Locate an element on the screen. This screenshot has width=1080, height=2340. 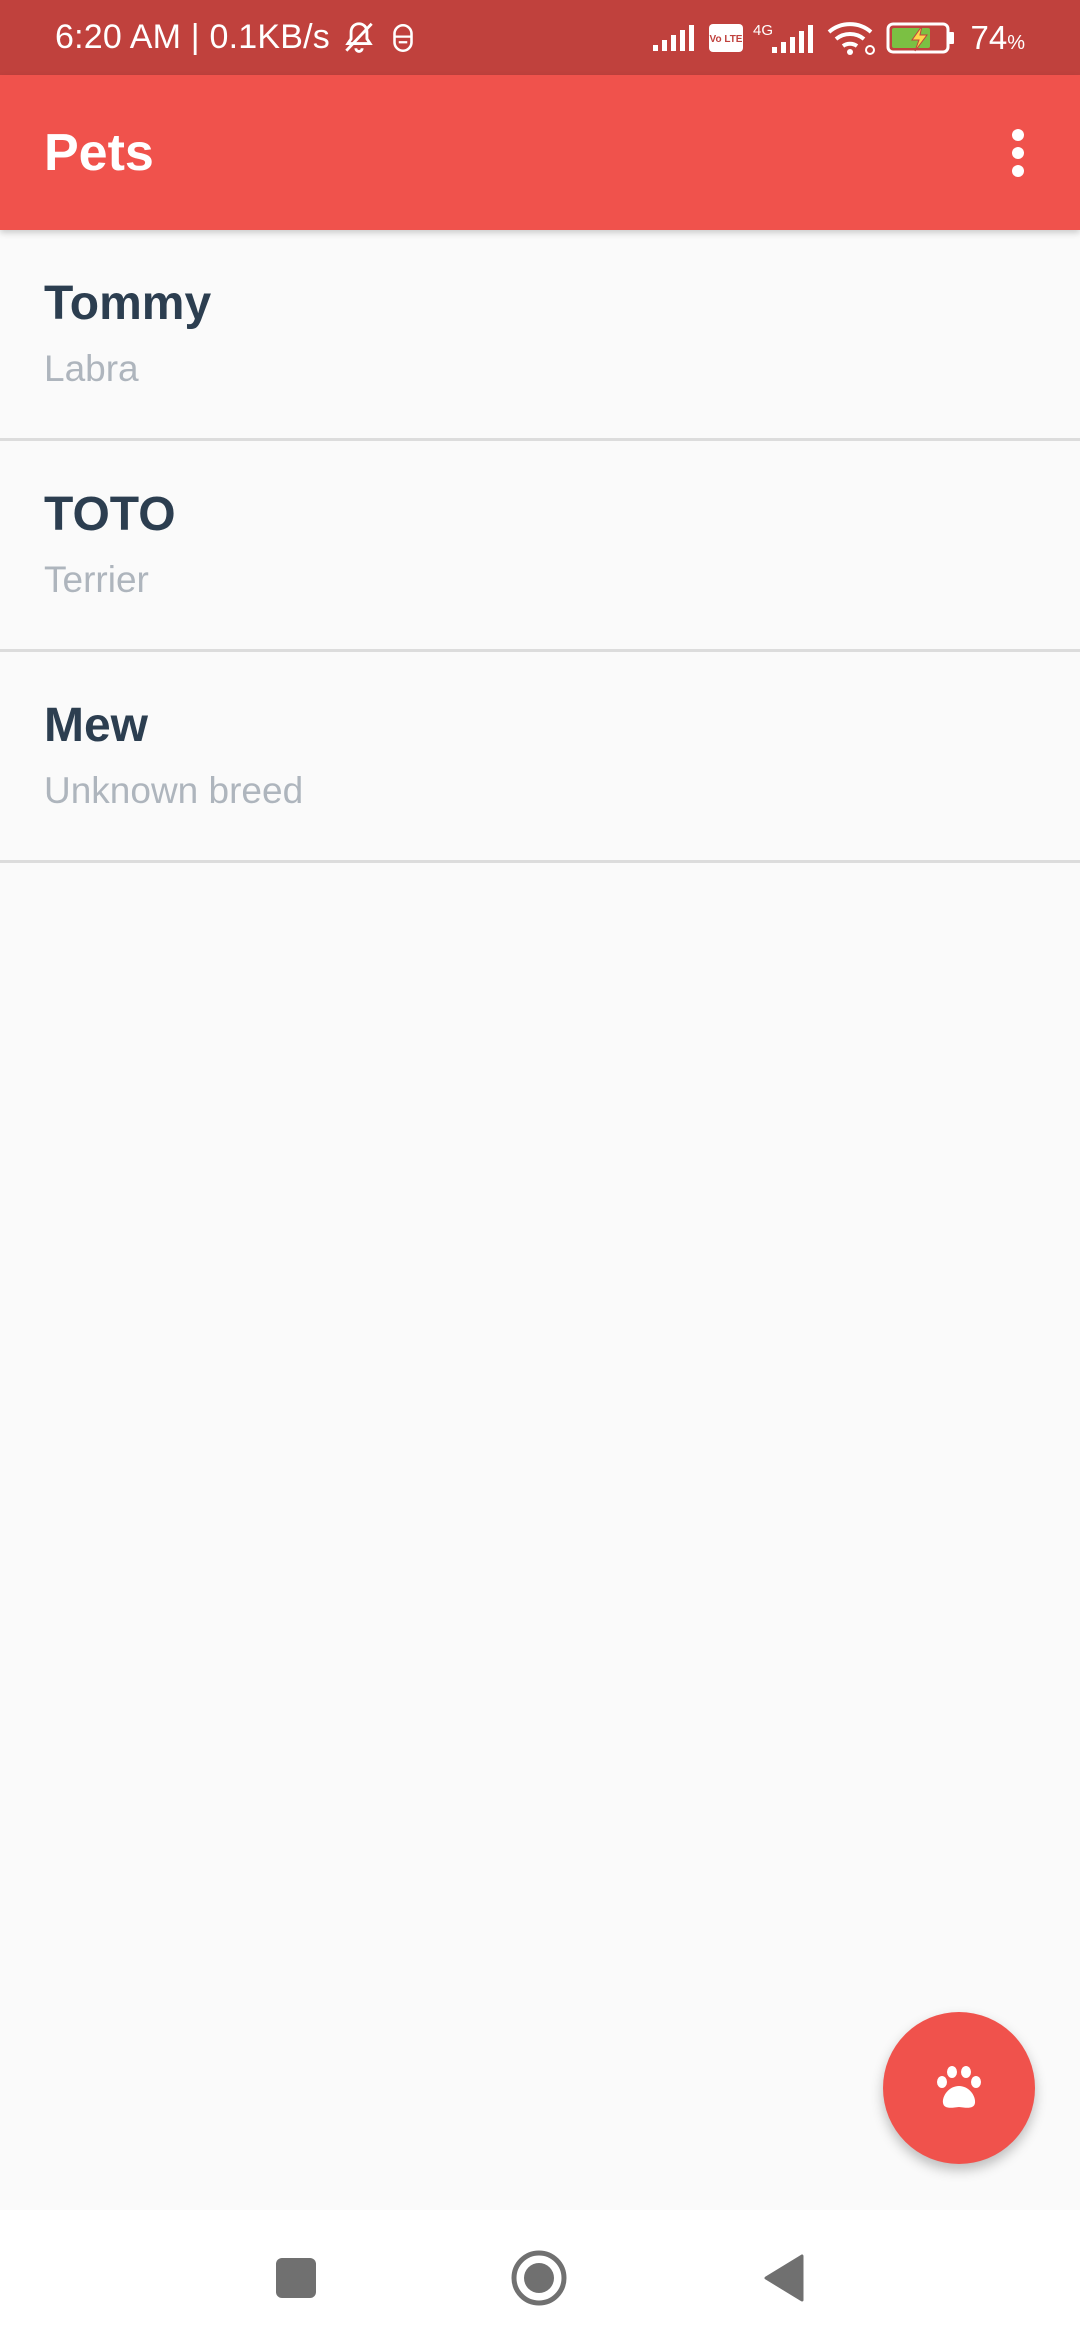
home-button is located at coordinates (539, 2278).